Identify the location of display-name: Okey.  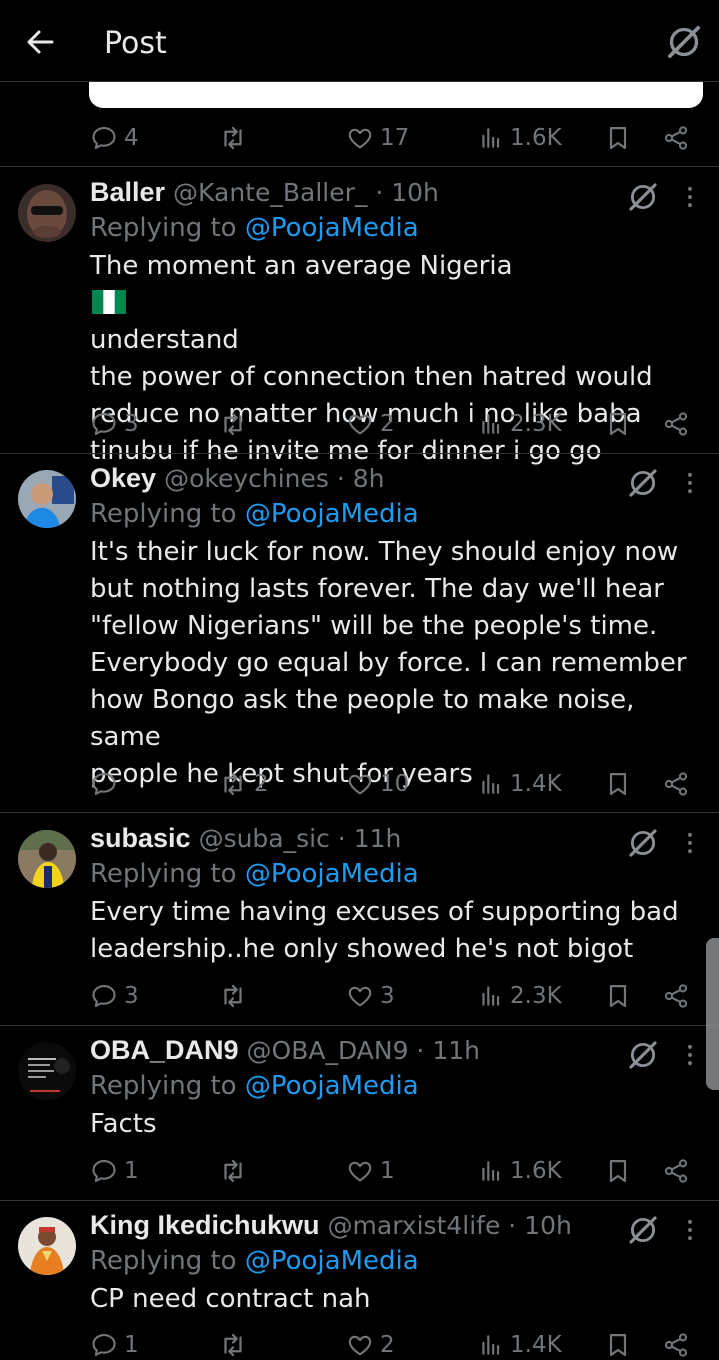
(123, 478).